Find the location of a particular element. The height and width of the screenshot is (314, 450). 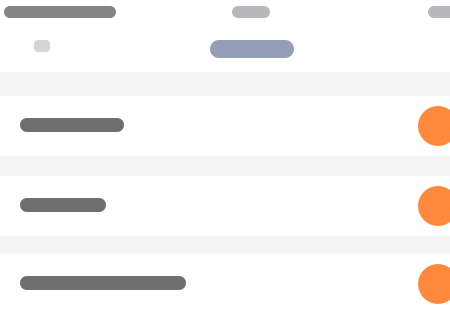

tab-center is located at coordinates (251, 12).